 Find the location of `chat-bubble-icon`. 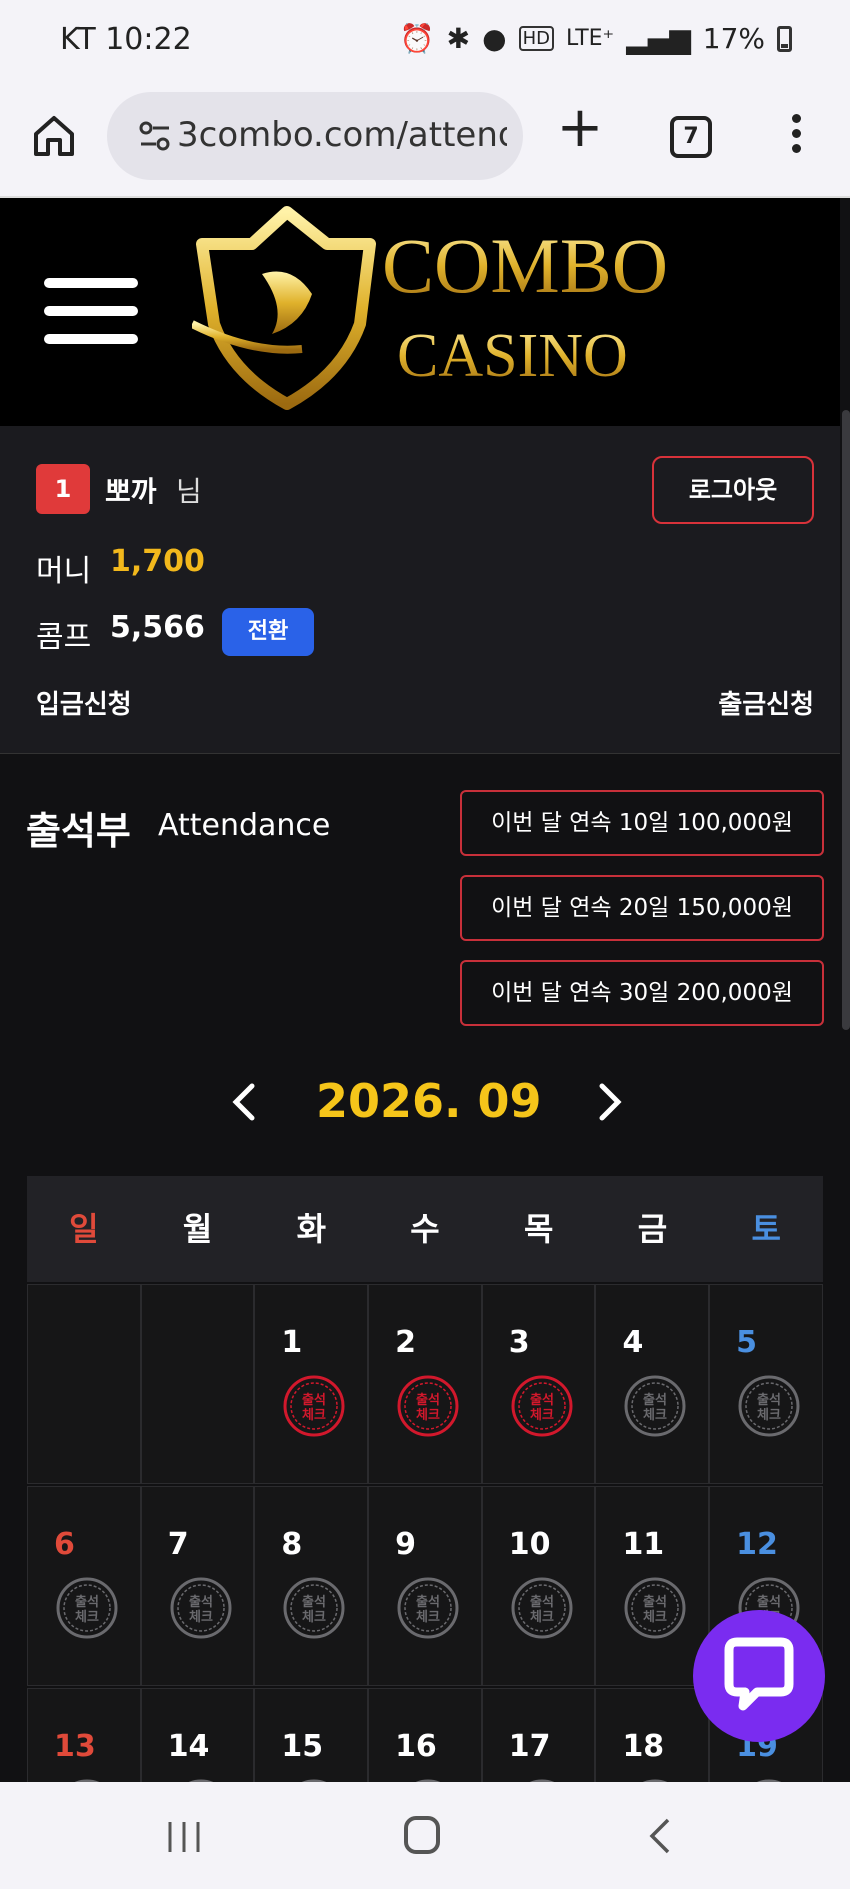

chat-bubble-icon is located at coordinates (759, 1674).